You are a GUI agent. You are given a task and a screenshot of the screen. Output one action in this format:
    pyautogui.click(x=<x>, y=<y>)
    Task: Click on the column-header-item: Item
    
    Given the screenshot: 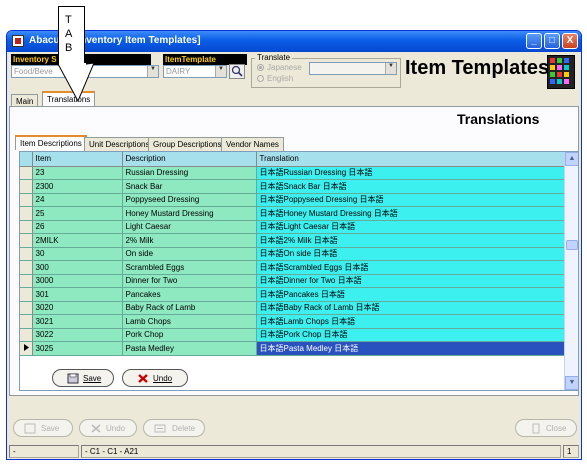 What is the action you would take?
    pyautogui.click(x=77, y=159)
    